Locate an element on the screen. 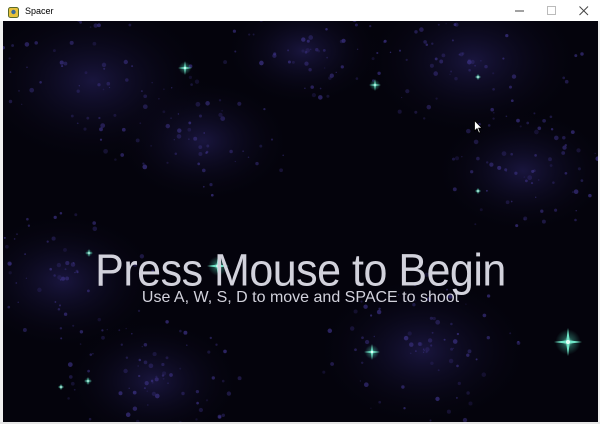 Image resolution: width=600 pixels, height=424 pixels. minimize-icon is located at coordinates (520, 10).